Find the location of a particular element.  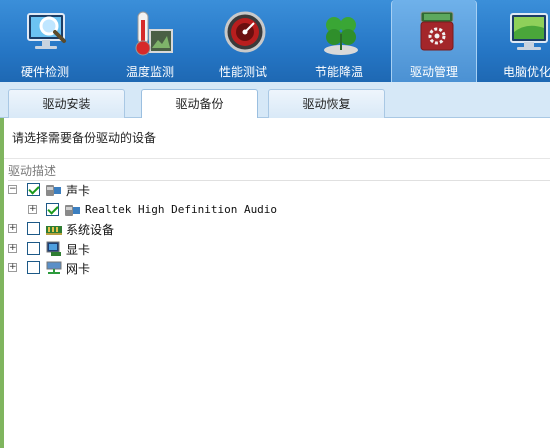

tab-driver-restore: 驱动恢复 is located at coordinates (326, 103).